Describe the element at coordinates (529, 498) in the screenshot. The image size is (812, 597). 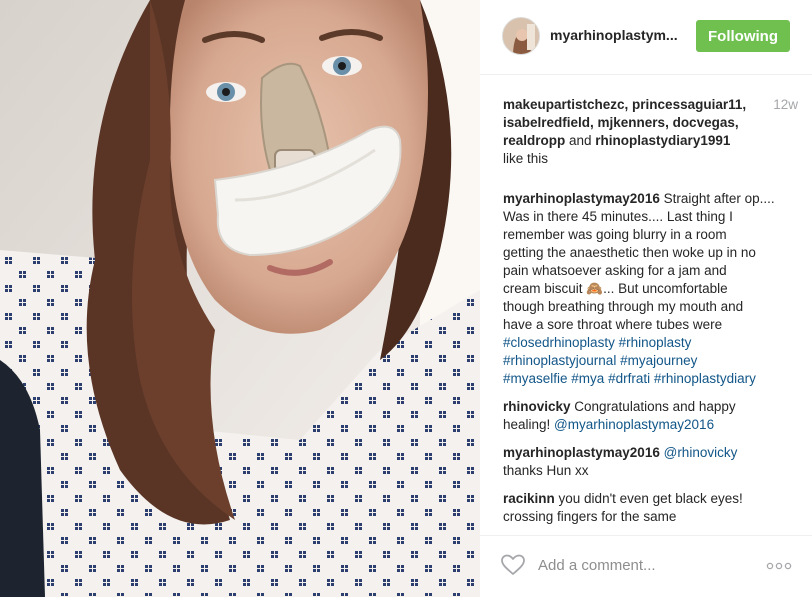
I see `comment-username: racikinn` at that location.